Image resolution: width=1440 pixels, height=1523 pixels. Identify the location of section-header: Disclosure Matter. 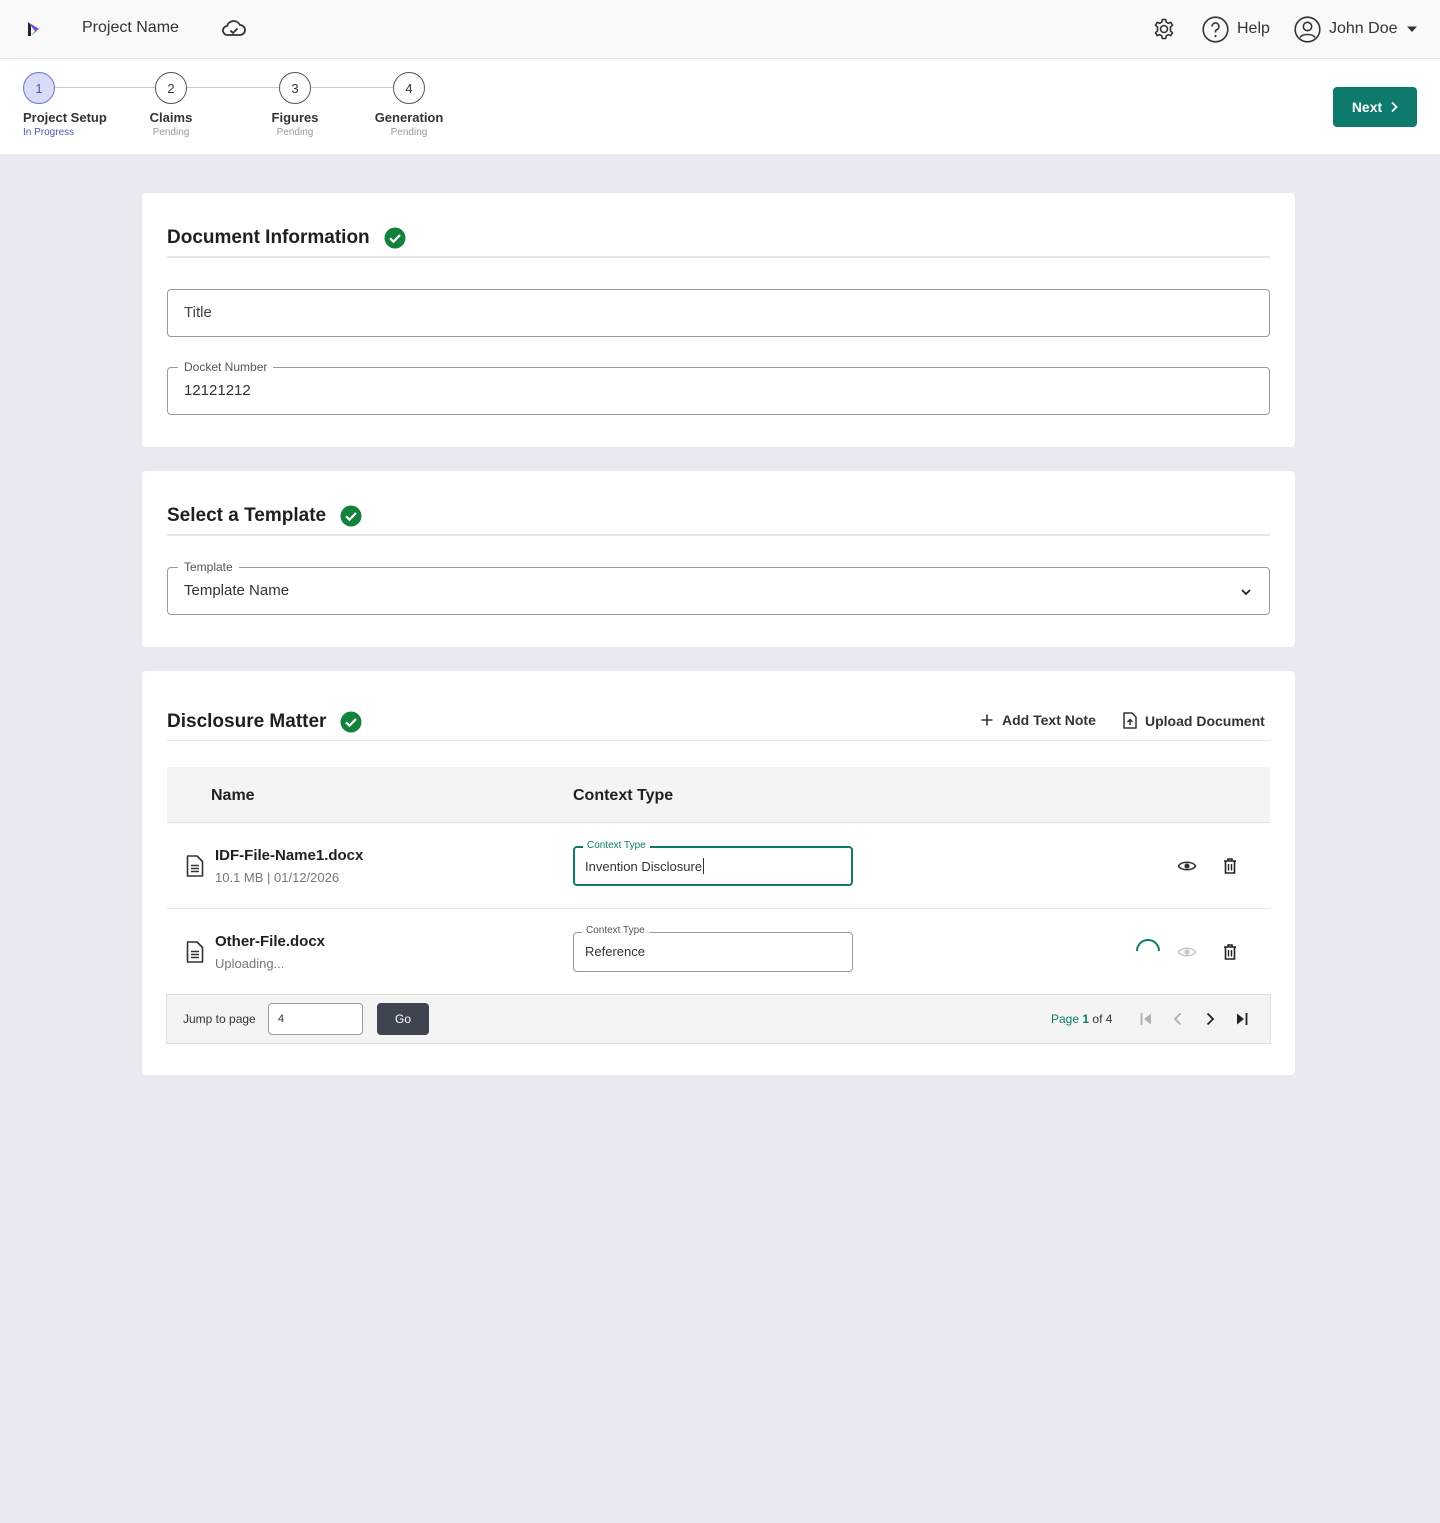
(264, 722).